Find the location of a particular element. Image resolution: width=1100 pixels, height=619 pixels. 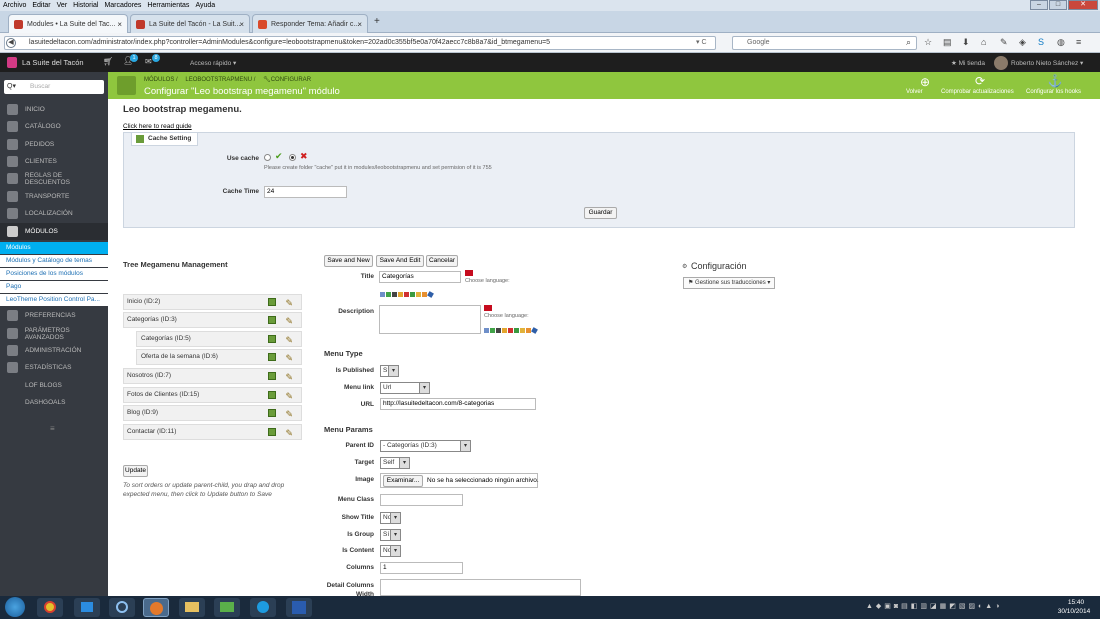

use-cache-yes-radio is located at coordinates (267, 157).